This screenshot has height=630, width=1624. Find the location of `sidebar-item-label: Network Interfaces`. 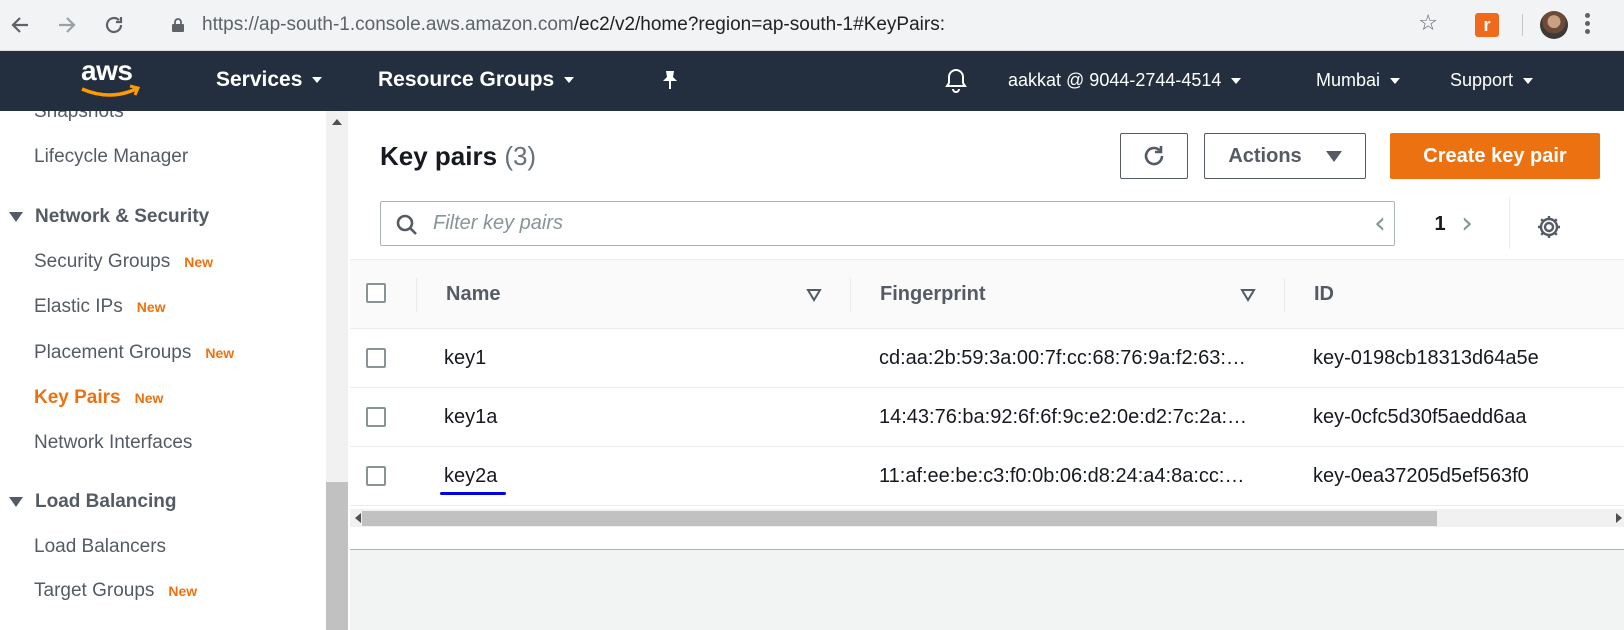

sidebar-item-label: Network Interfaces is located at coordinates (113, 442).